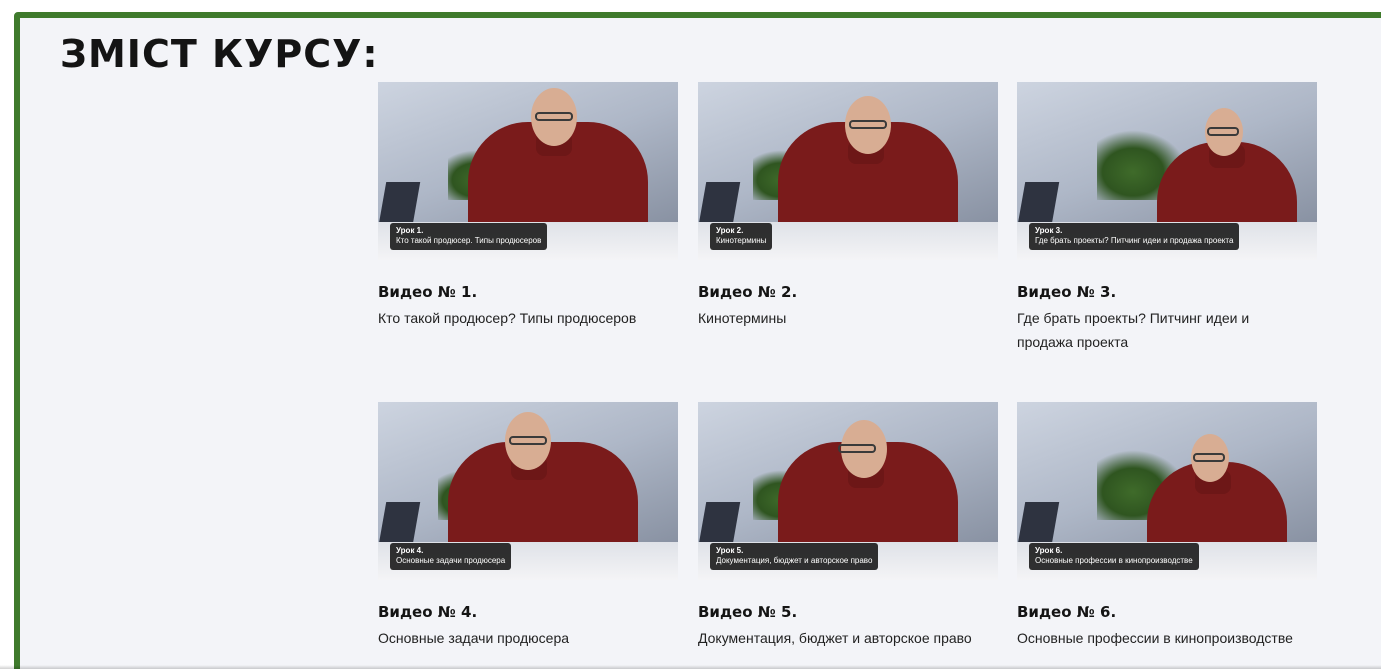 Image resolution: width=1381 pixels, height=669 pixels. Describe the element at coordinates (507, 318) in the screenshot. I see `video-description: Кто такой продюсер? Типы продюсеров` at that location.